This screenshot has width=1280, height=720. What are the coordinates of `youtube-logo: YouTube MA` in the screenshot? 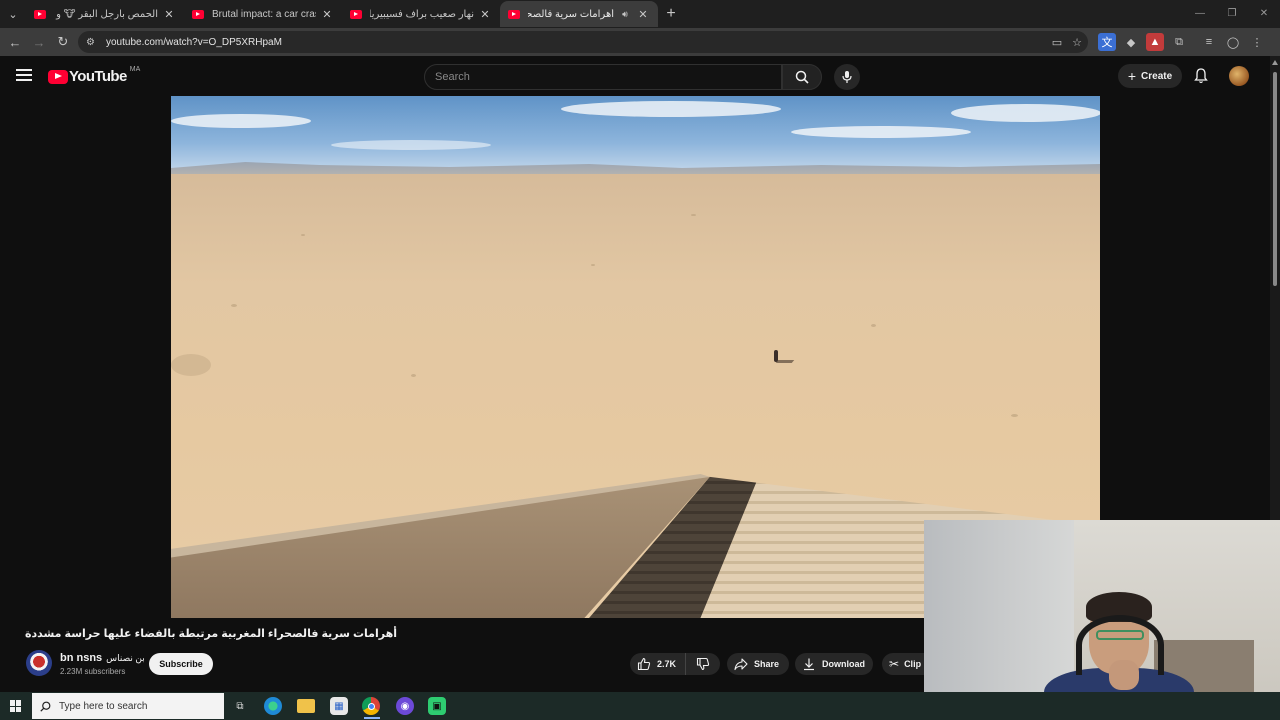 It's located at (94, 75).